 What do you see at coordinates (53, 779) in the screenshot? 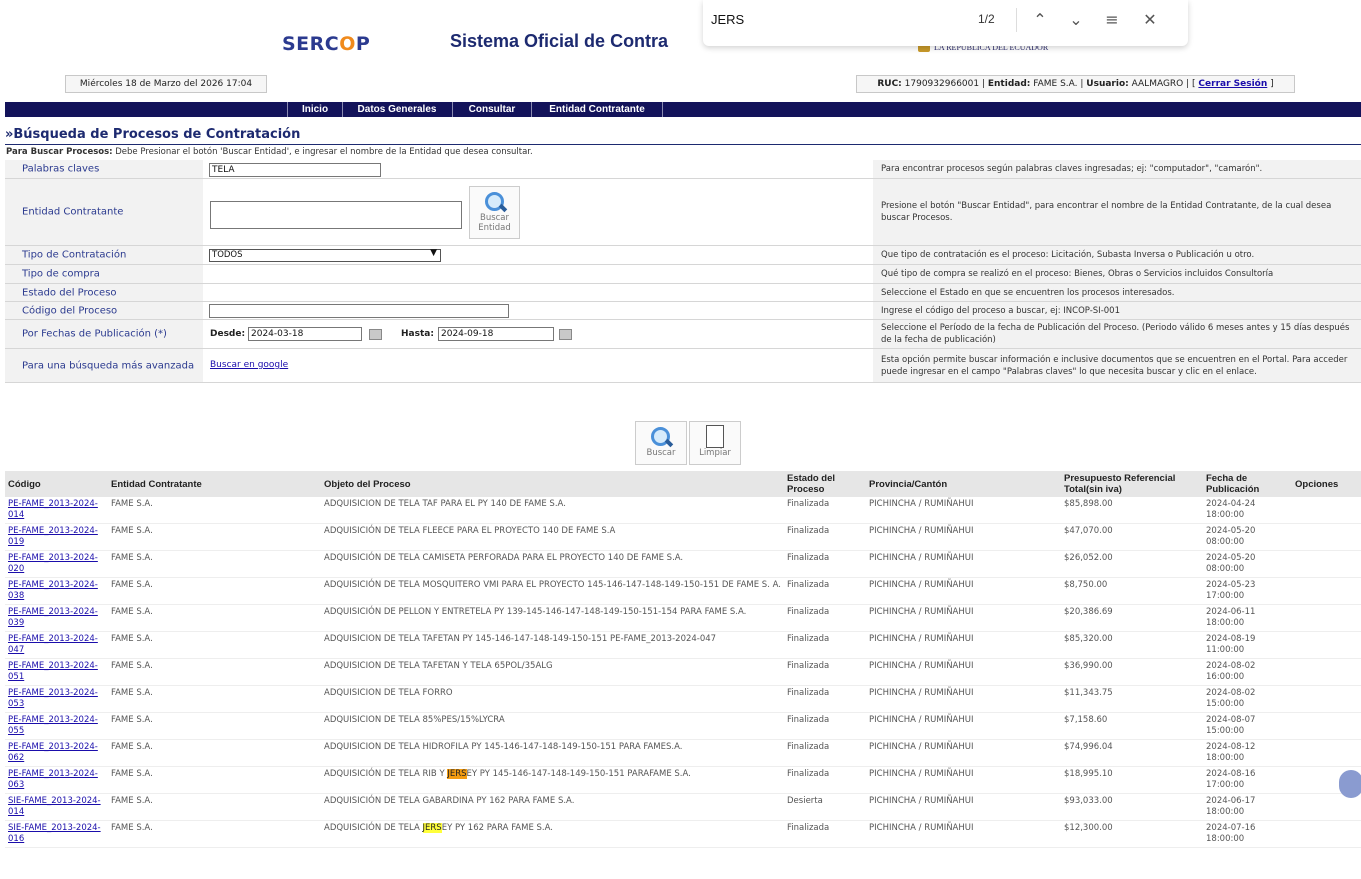
I see `row-code-link: PE-FAME_2013-2024-063` at bounding box center [53, 779].